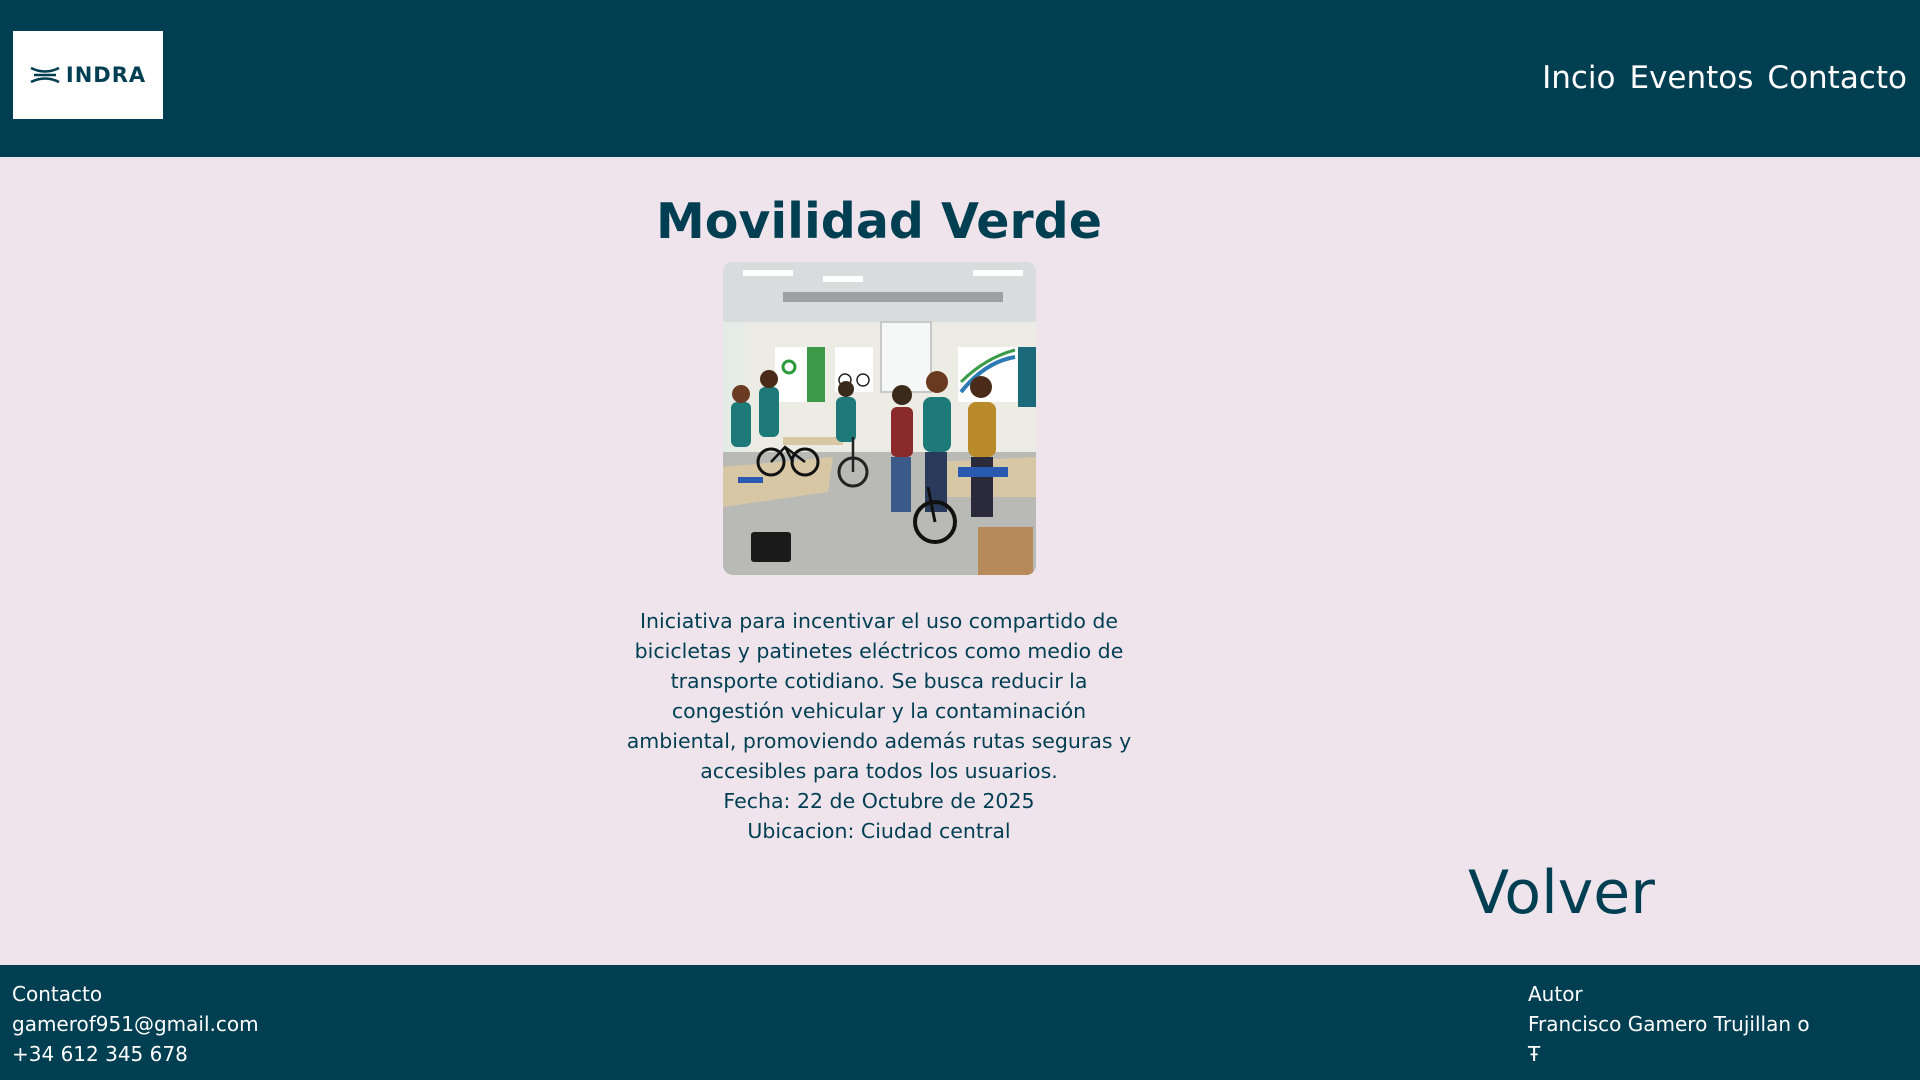 The width and height of the screenshot is (1920, 1080). Describe the element at coordinates (1669, 1024) in the screenshot. I see `footer-author-name: Francisco Gamero Trujillan o` at that location.